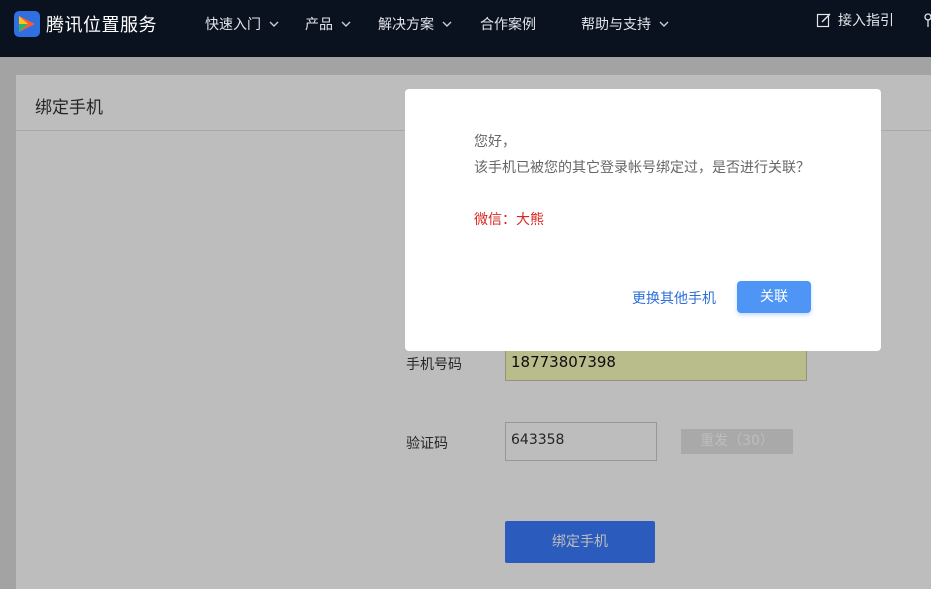 Image resolution: width=931 pixels, height=589 pixels. I want to click on link-account-button: 关联, so click(774, 297).